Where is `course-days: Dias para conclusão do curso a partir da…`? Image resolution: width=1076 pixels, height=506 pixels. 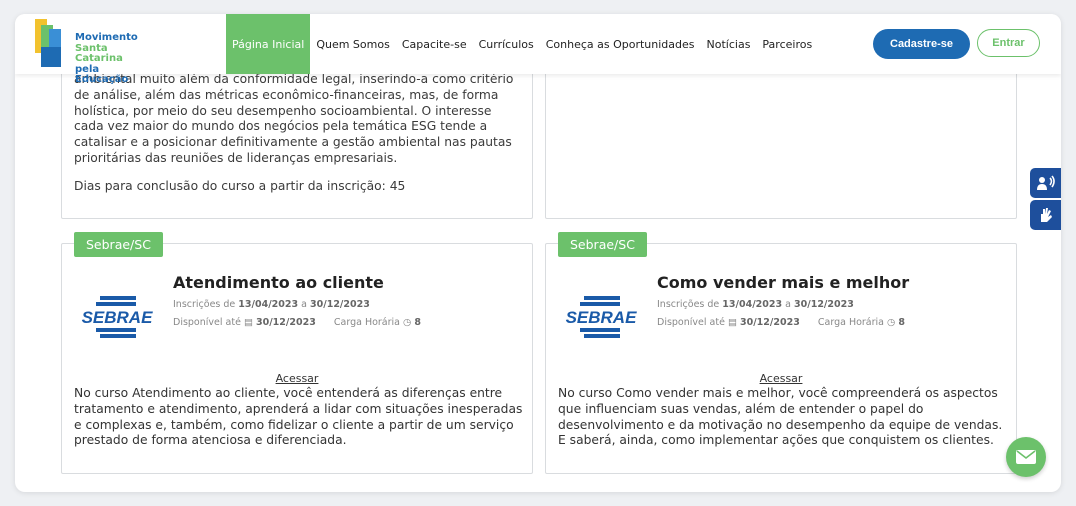
course-days: Dias para conclusão do curso a partir da… is located at coordinates (240, 185).